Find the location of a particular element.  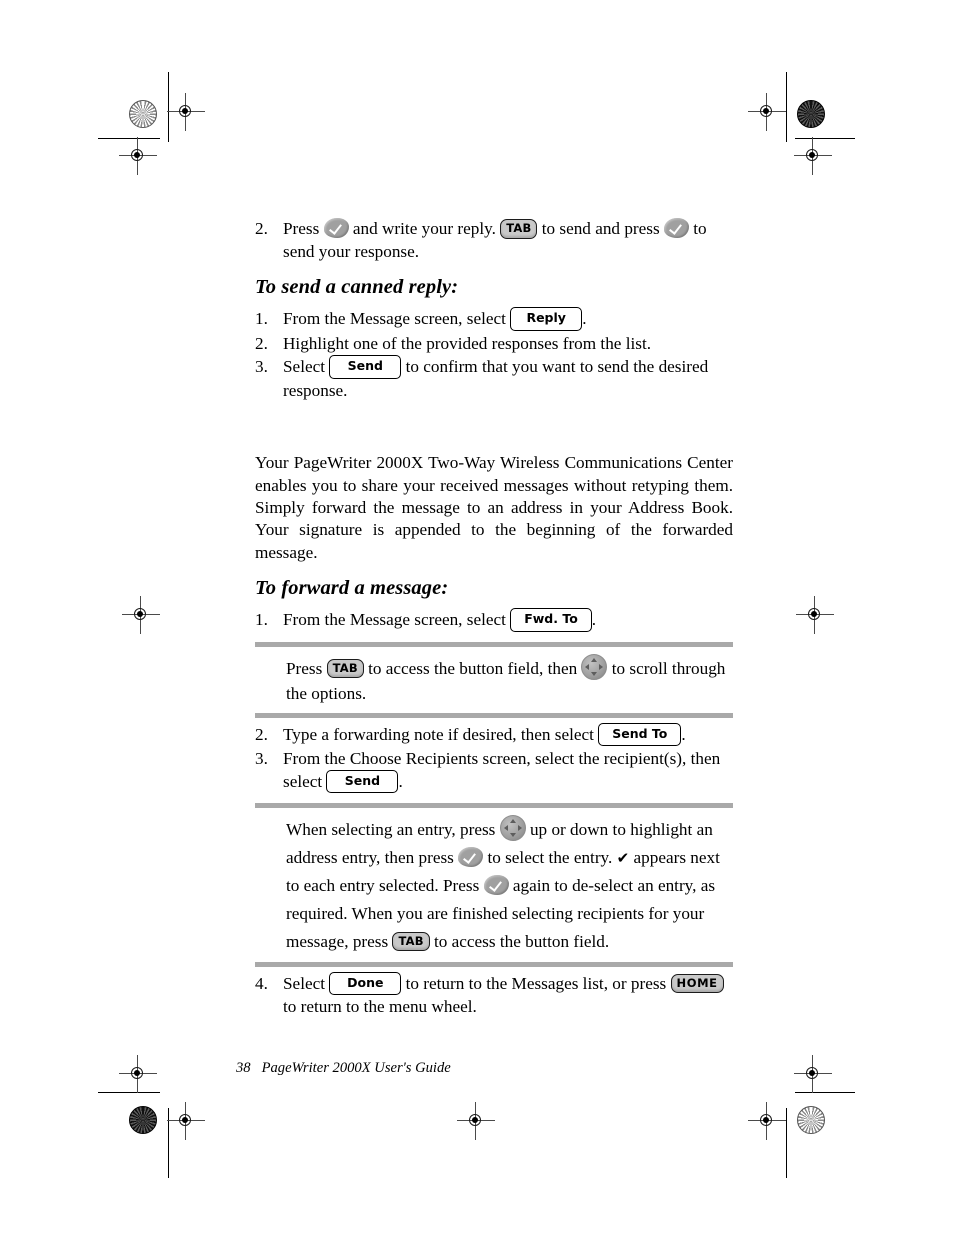

note-text-fragment: to access the button field. is located at coordinates (519, 941).